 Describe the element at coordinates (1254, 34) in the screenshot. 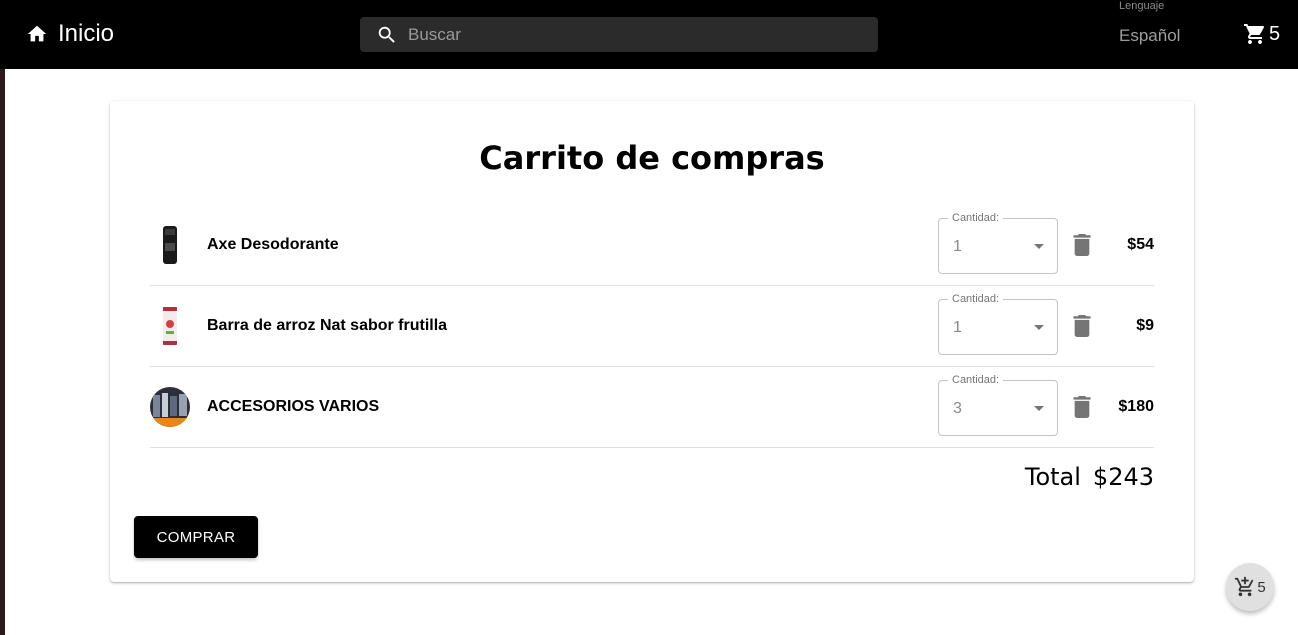

I see `cart-icon` at that location.